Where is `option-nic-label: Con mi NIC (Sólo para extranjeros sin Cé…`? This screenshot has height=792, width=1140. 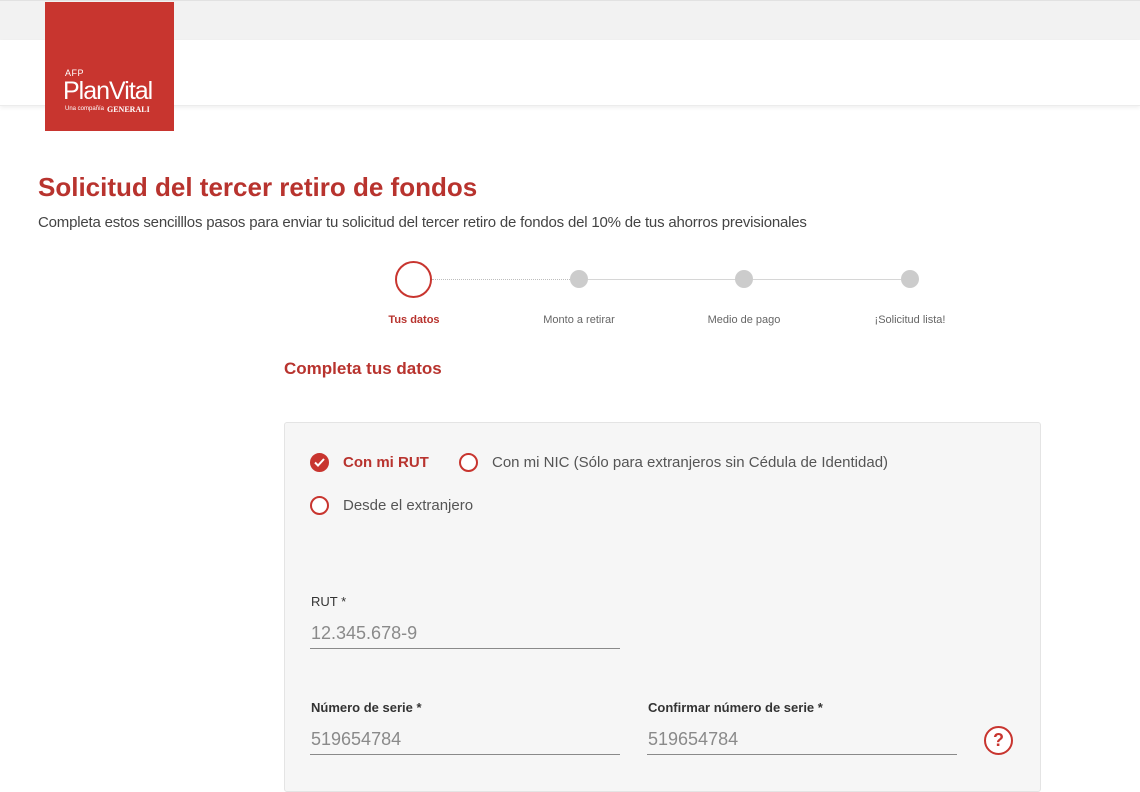 option-nic-label: Con mi NIC (Sólo para extranjeros sin Cé… is located at coordinates (690, 462).